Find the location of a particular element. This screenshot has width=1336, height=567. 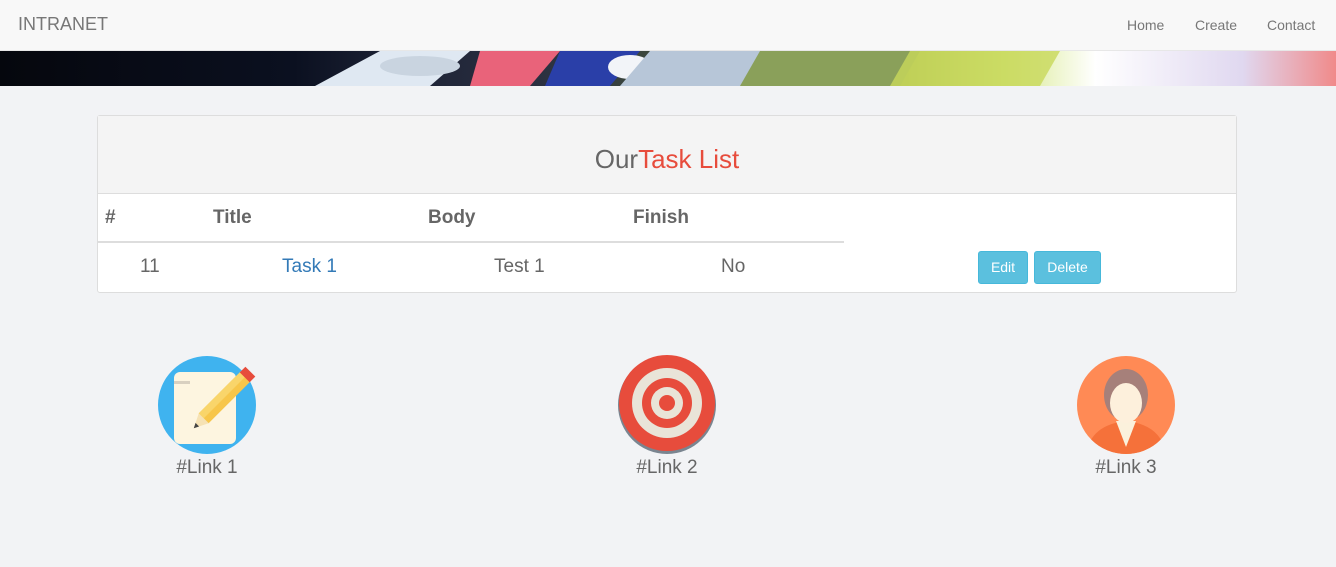

feature-link-1: #Link 1 is located at coordinates (207, 417).